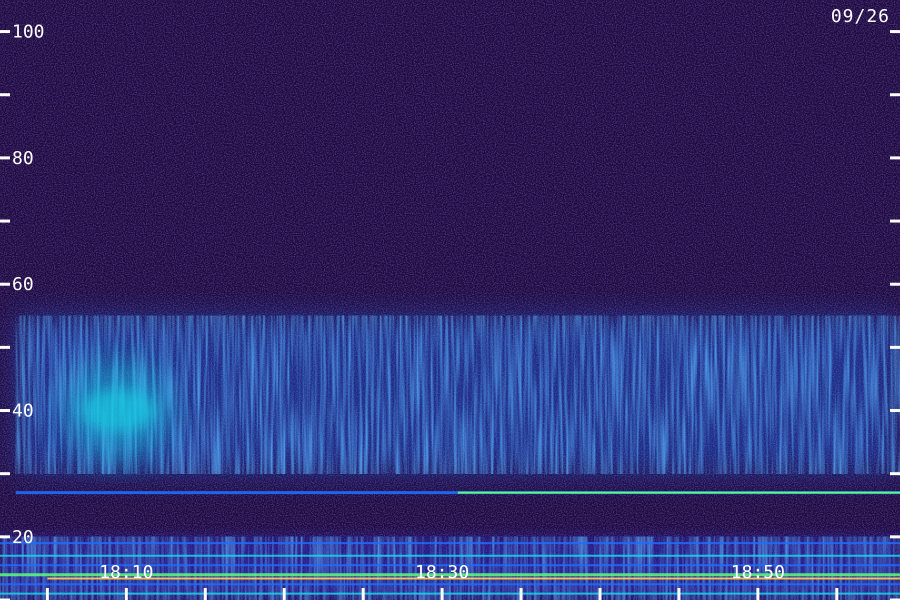 This screenshot has width=900, height=600. What do you see at coordinates (28, 32) in the screenshot?
I see `y-tick-label-100: 100` at bounding box center [28, 32].